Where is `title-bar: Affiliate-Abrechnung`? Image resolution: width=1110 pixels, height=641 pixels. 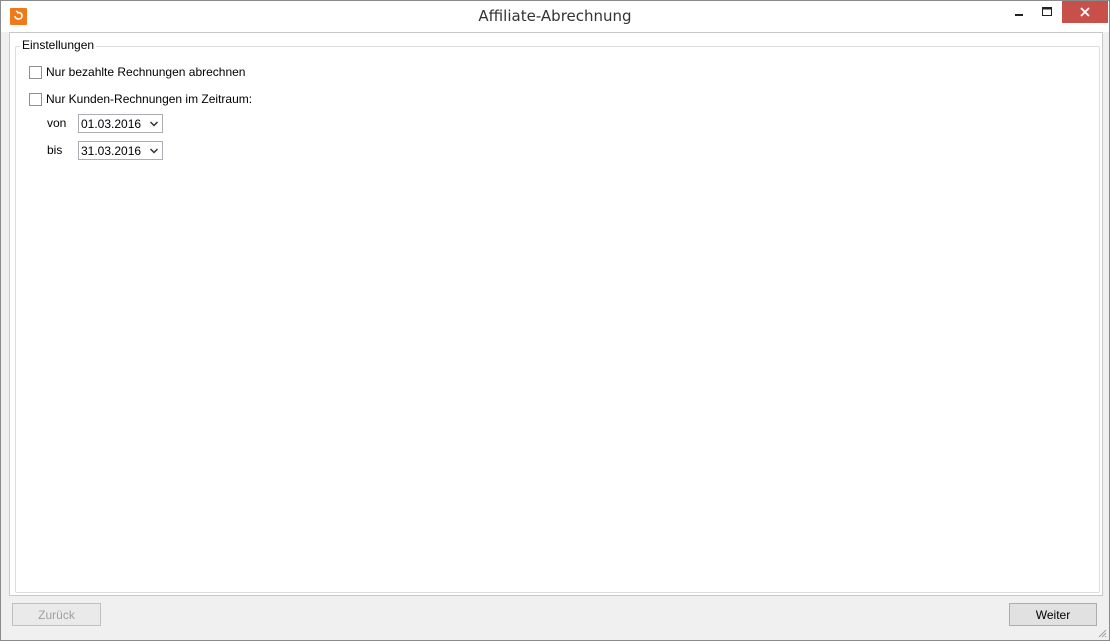 title-bar: Affiliate-Abrechnung is located at coordinates (555, 16).